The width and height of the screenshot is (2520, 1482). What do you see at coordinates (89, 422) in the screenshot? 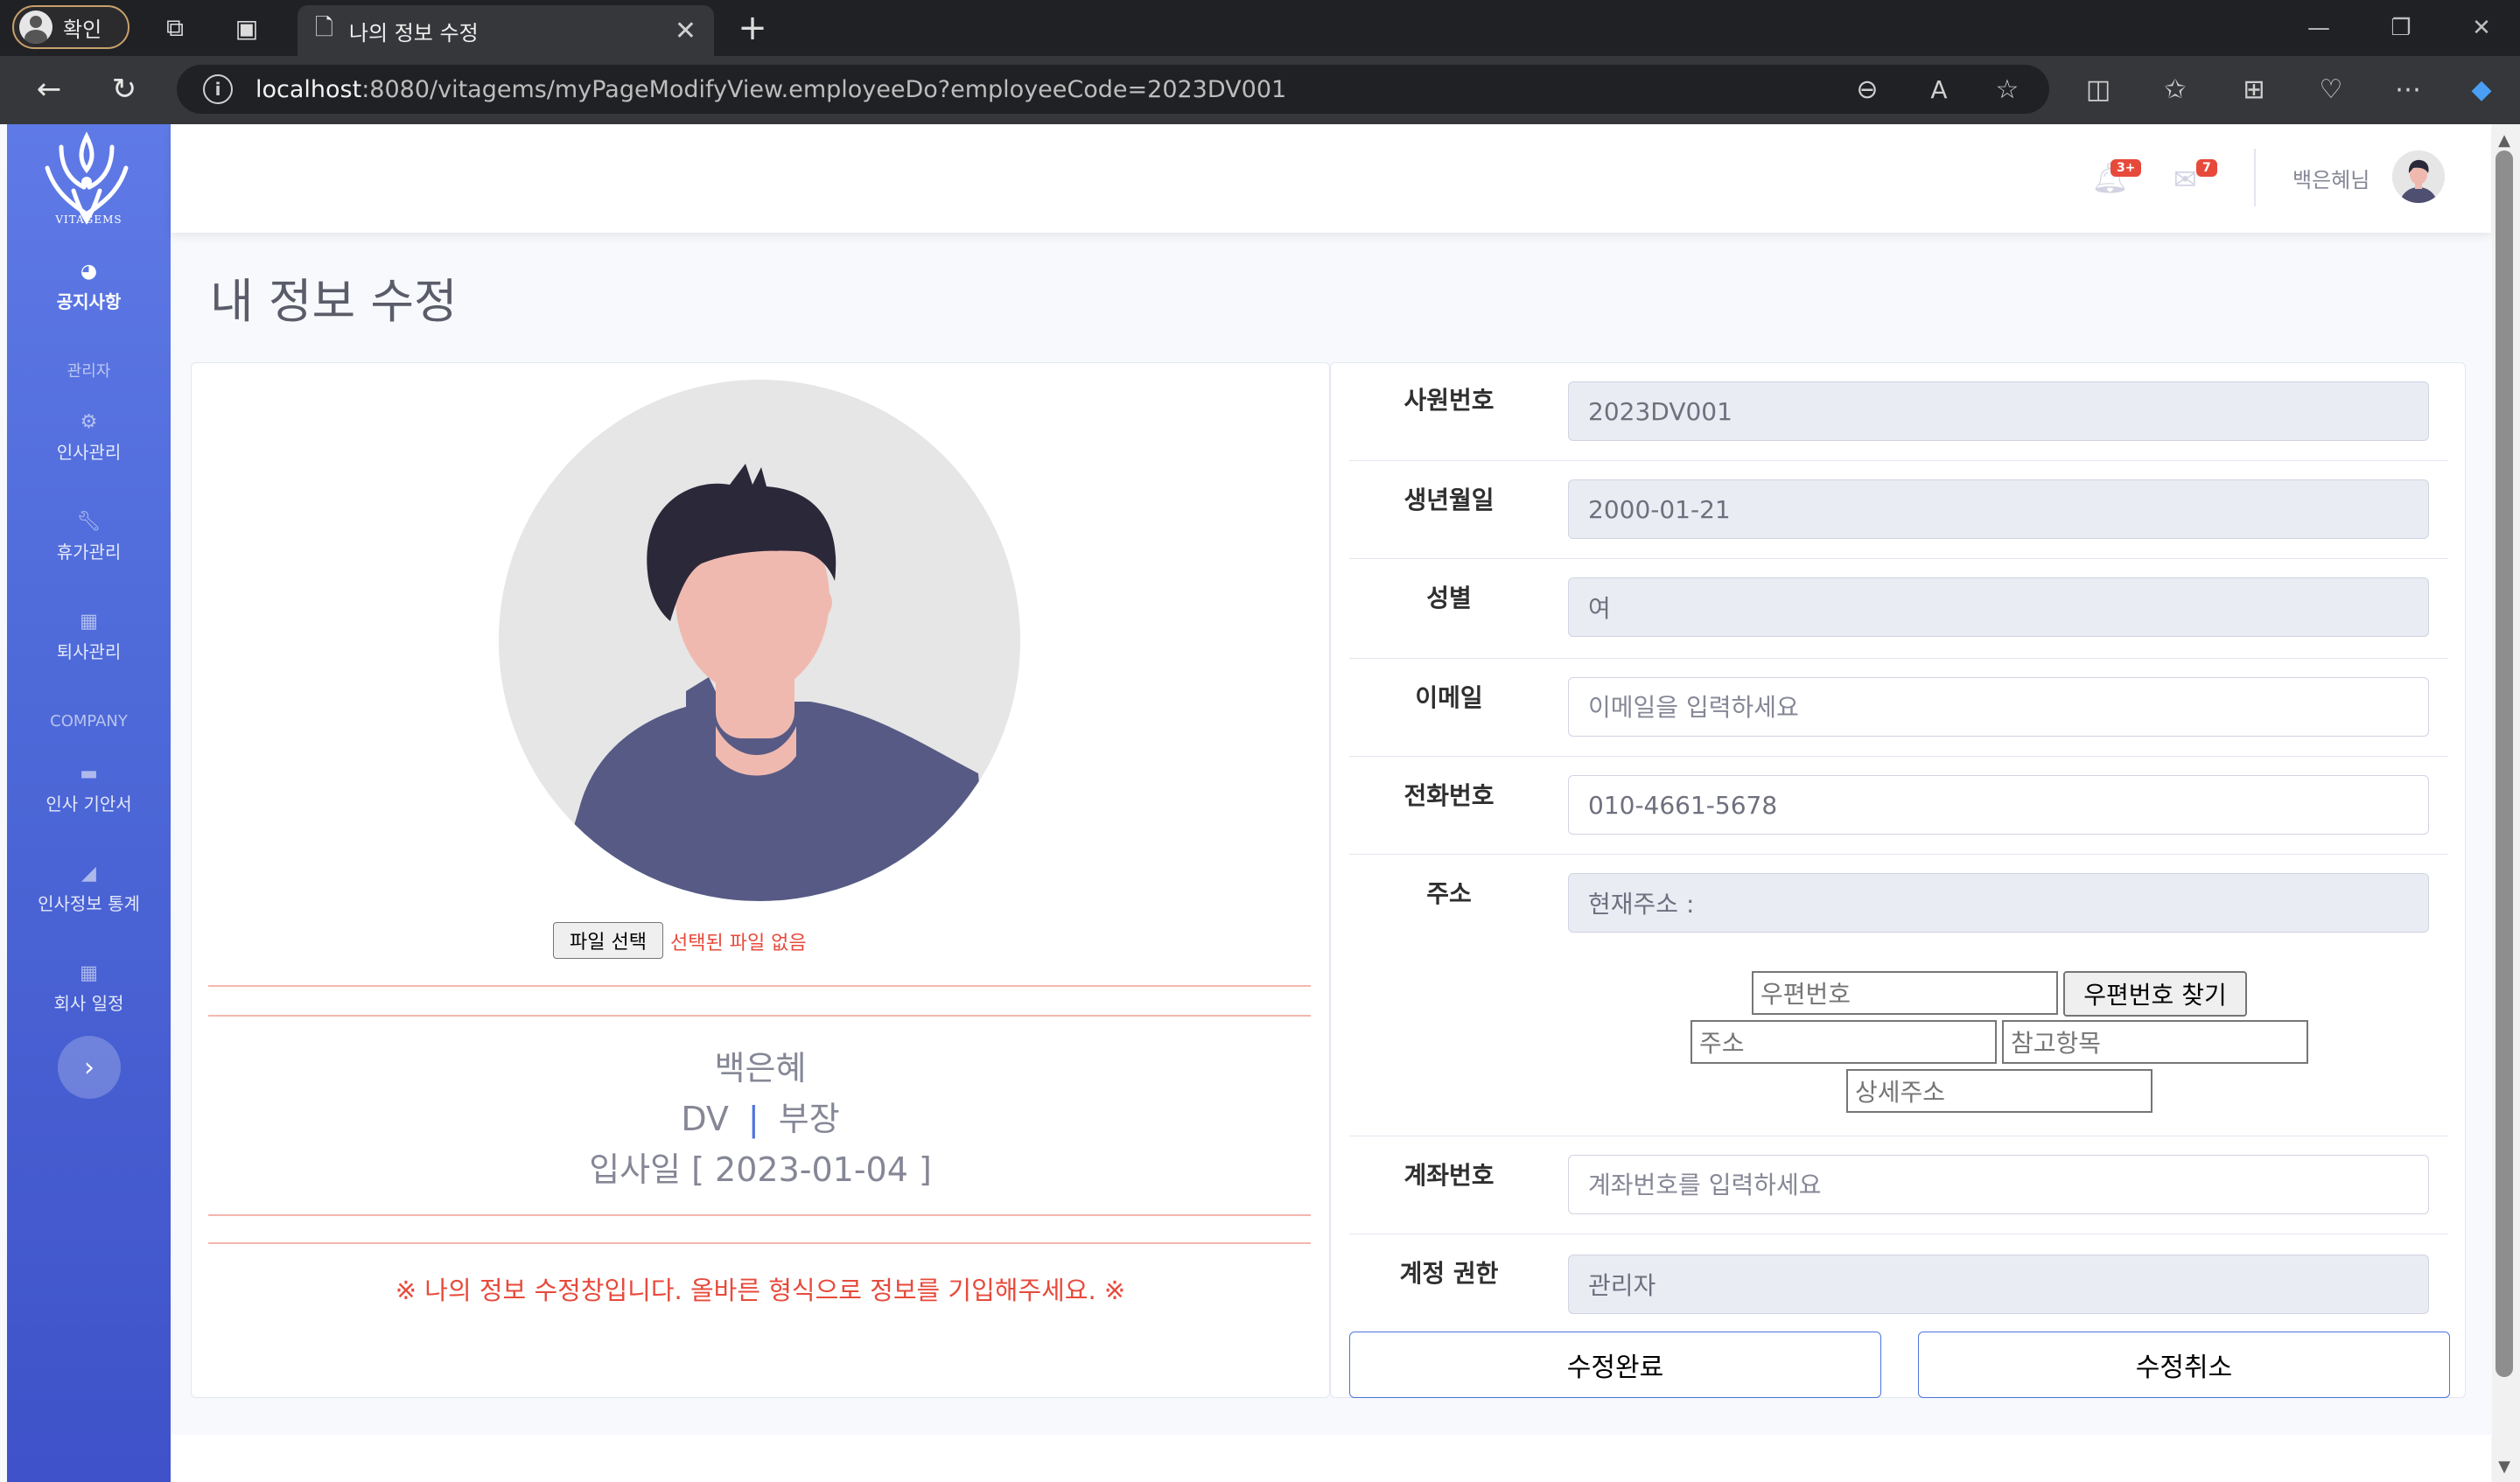
I see `gear-icon: ⚙` at bounding box center [89, 422].